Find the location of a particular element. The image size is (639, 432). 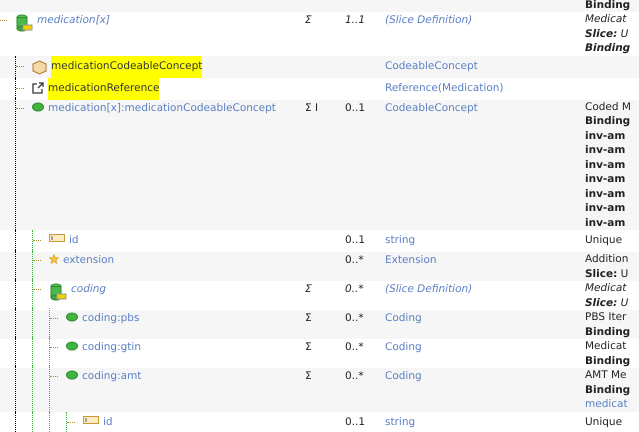

element-name: coding:gtin is located at coordinates (111, 347).